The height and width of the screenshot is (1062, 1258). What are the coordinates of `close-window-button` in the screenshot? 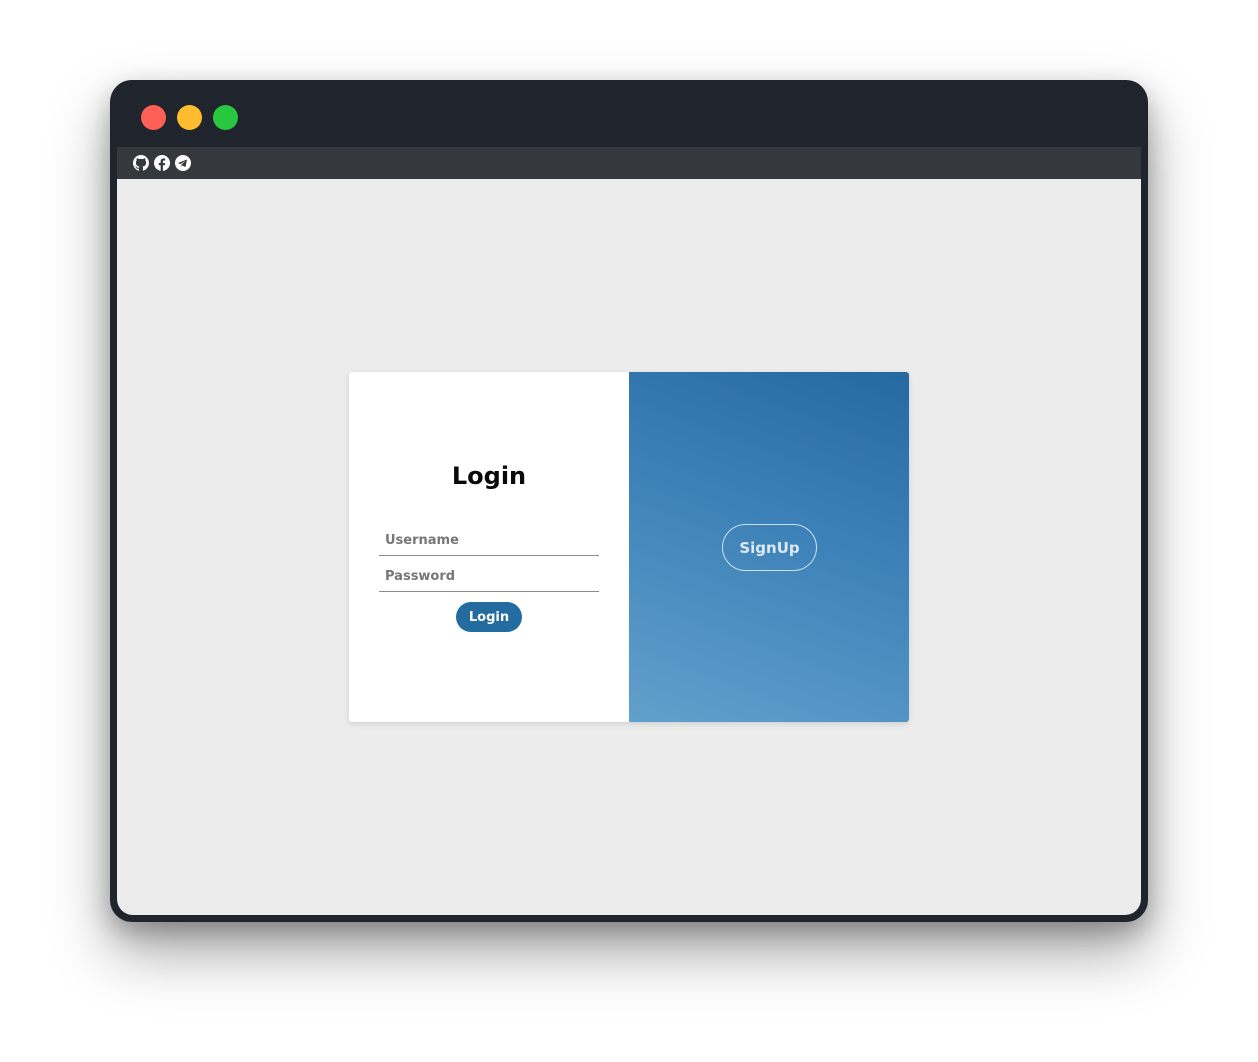 It's located at (153, 117).